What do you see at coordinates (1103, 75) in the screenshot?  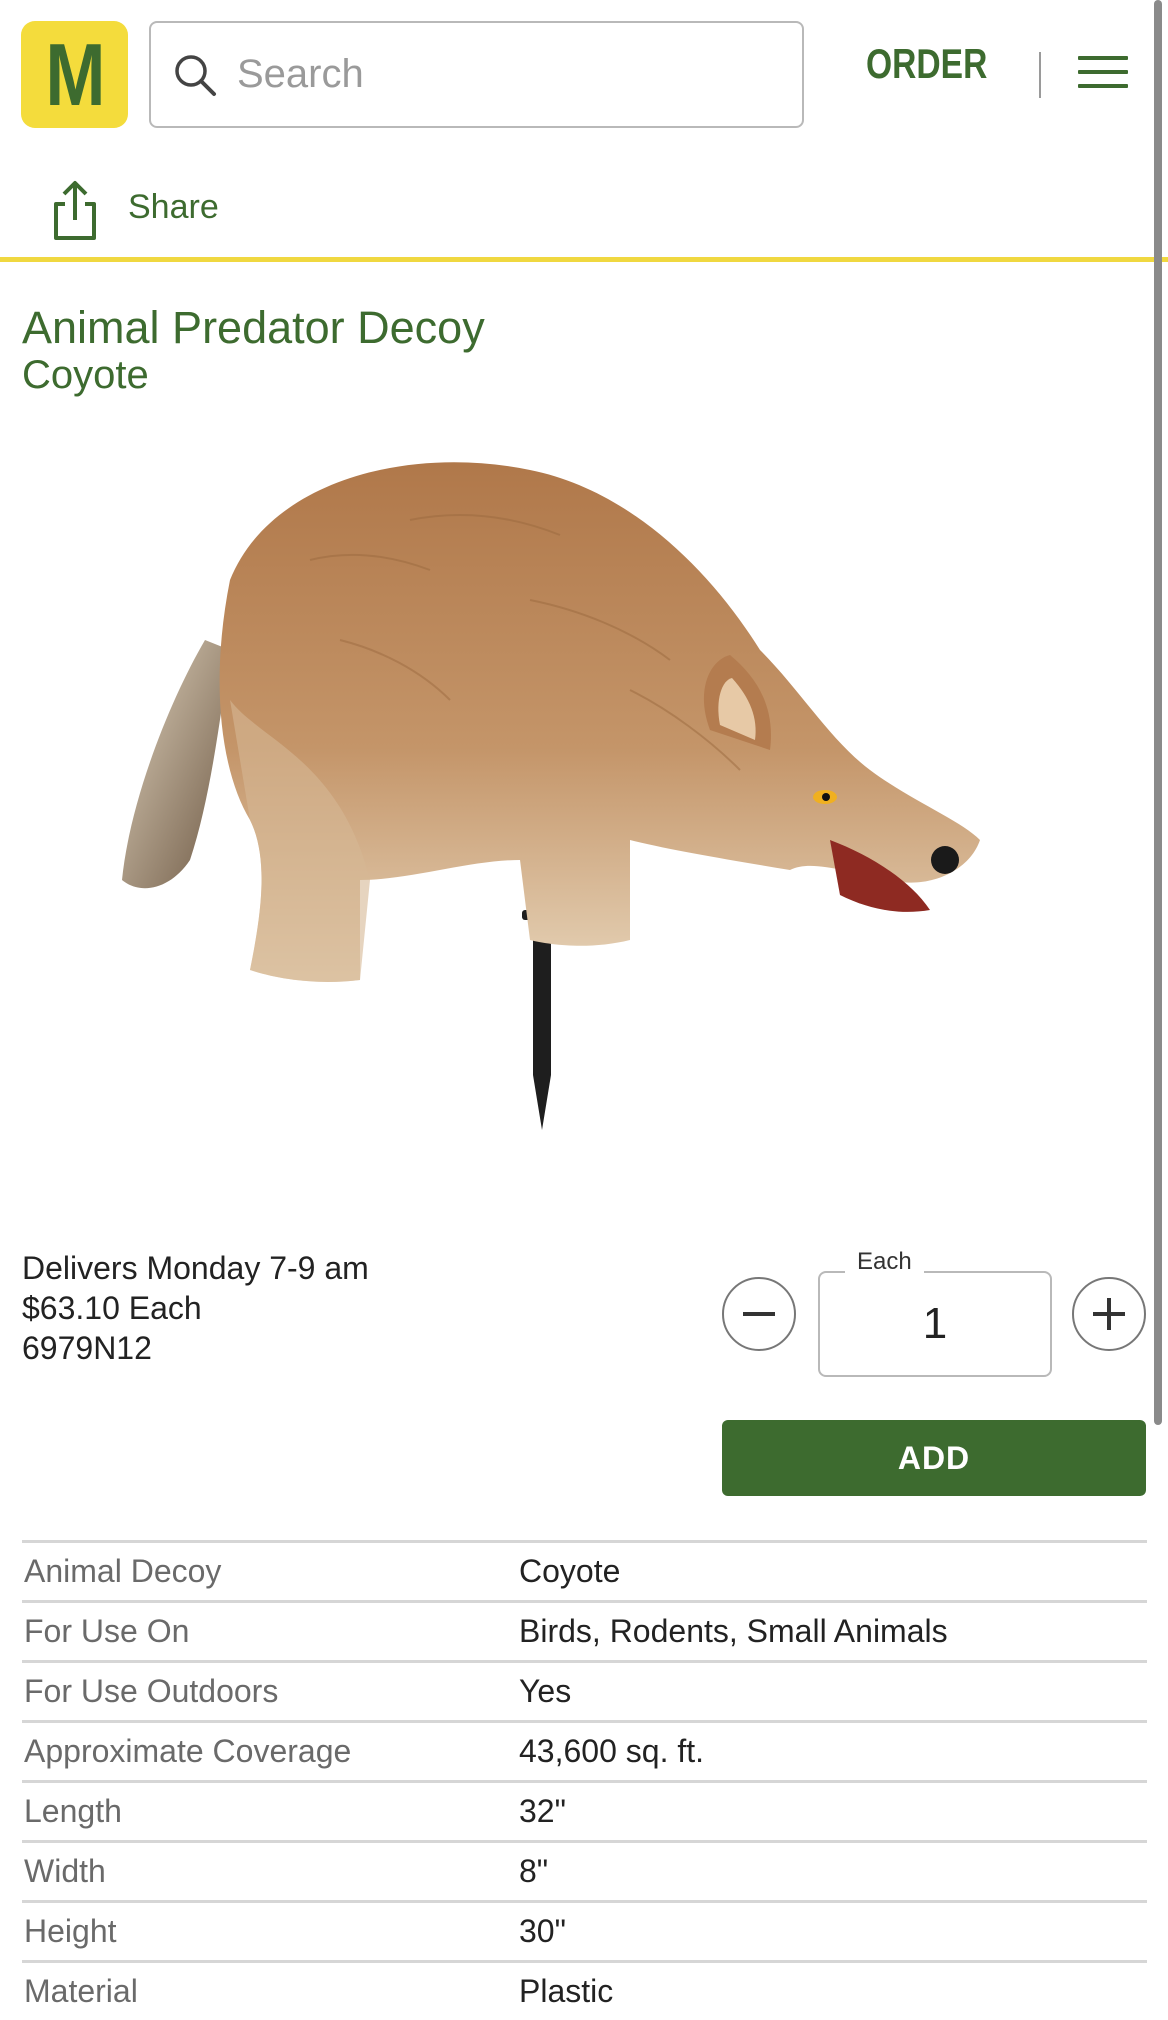 I see `hamburger-menu-icon` at bounding box center [1103, 75].